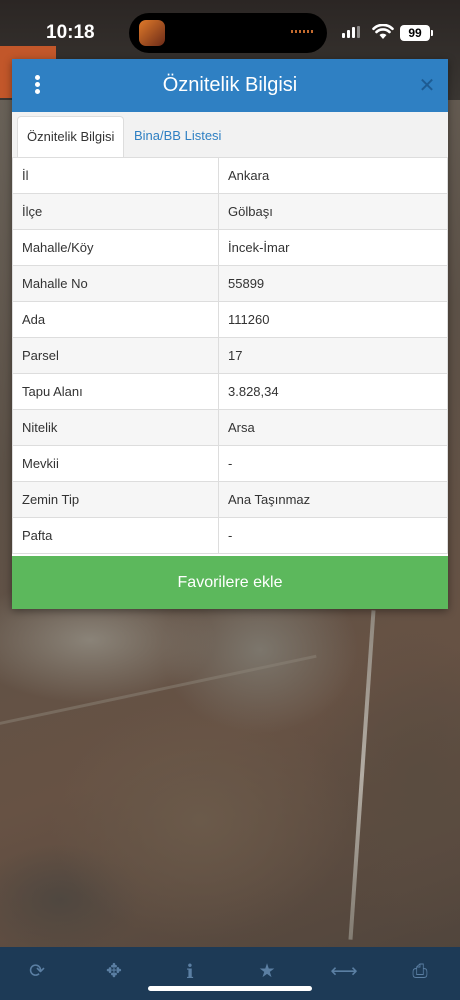  Describe the element at coordinates (115, 283) in the screenshot. I see `attribute-key: Mahalle No` at that location.